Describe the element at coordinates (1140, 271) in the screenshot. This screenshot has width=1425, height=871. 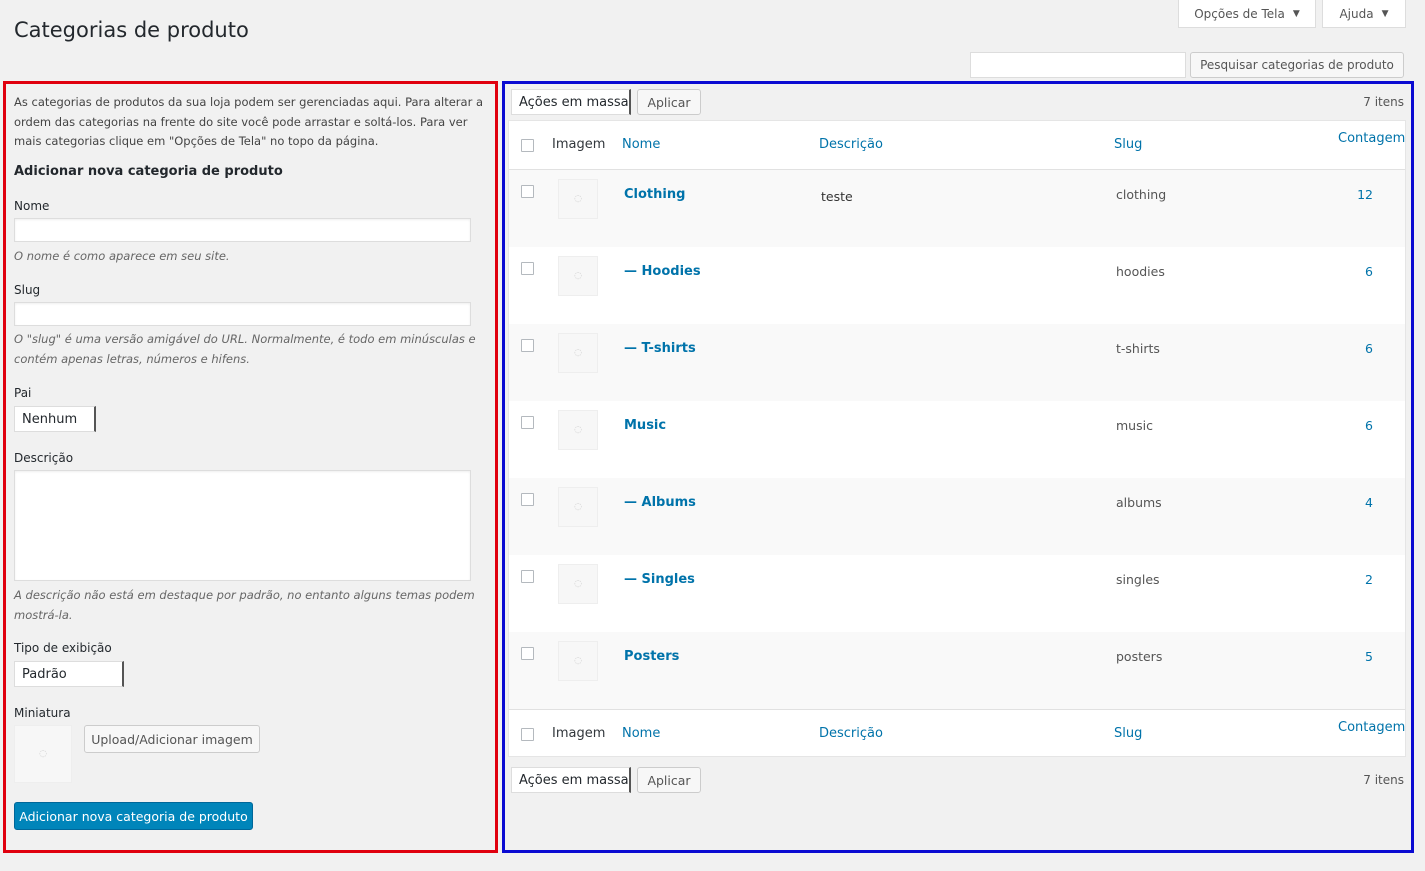
I see `category-slug: hoodies` at that location.